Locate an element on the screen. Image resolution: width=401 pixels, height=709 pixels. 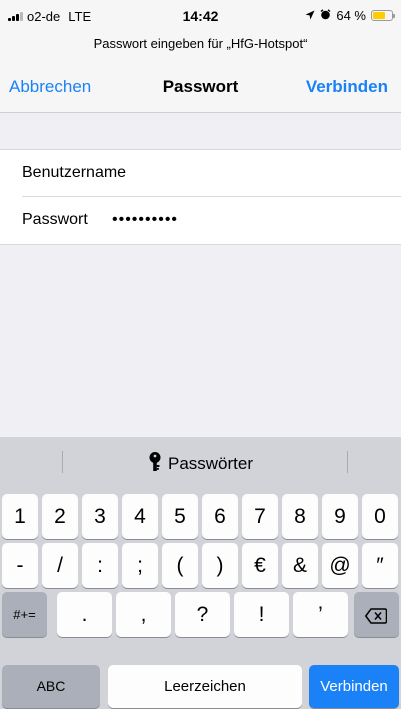
battery-percent: 64 % is located at coordinates (351, 15).